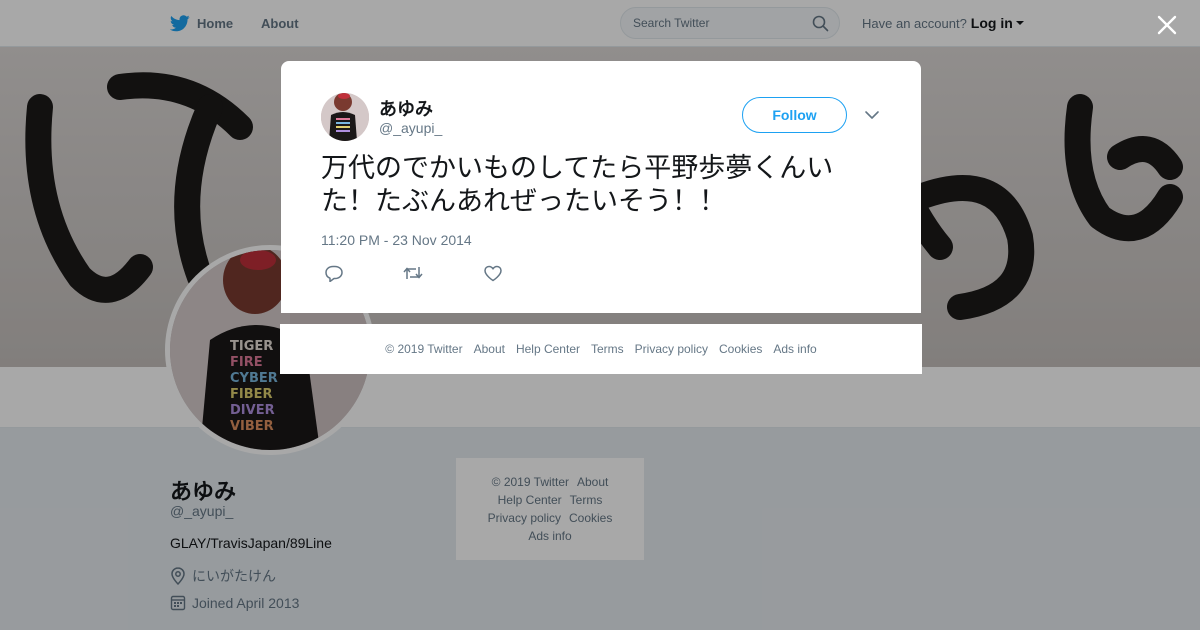 The image size is (1200, 630). I want to click on modal-footer-help: Help Center, so click(548, 349).